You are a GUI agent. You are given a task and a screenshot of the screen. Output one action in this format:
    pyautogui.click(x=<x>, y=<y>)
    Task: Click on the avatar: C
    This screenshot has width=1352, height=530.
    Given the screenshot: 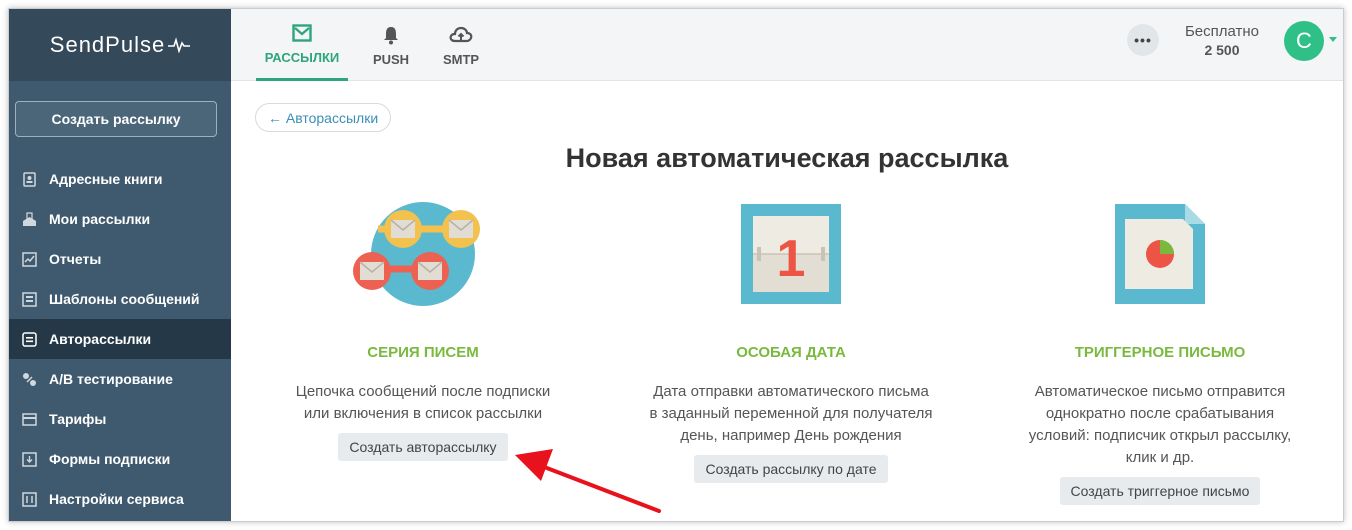 What is the action you would take?
    pyautogui.click(x=1304, y=41)
    